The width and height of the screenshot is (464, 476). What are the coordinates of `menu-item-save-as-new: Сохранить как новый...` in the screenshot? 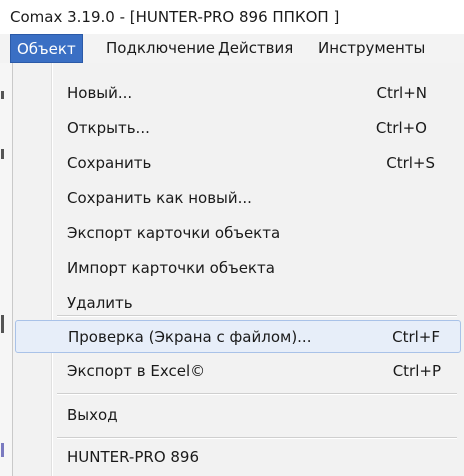 It's located at (238, 198).